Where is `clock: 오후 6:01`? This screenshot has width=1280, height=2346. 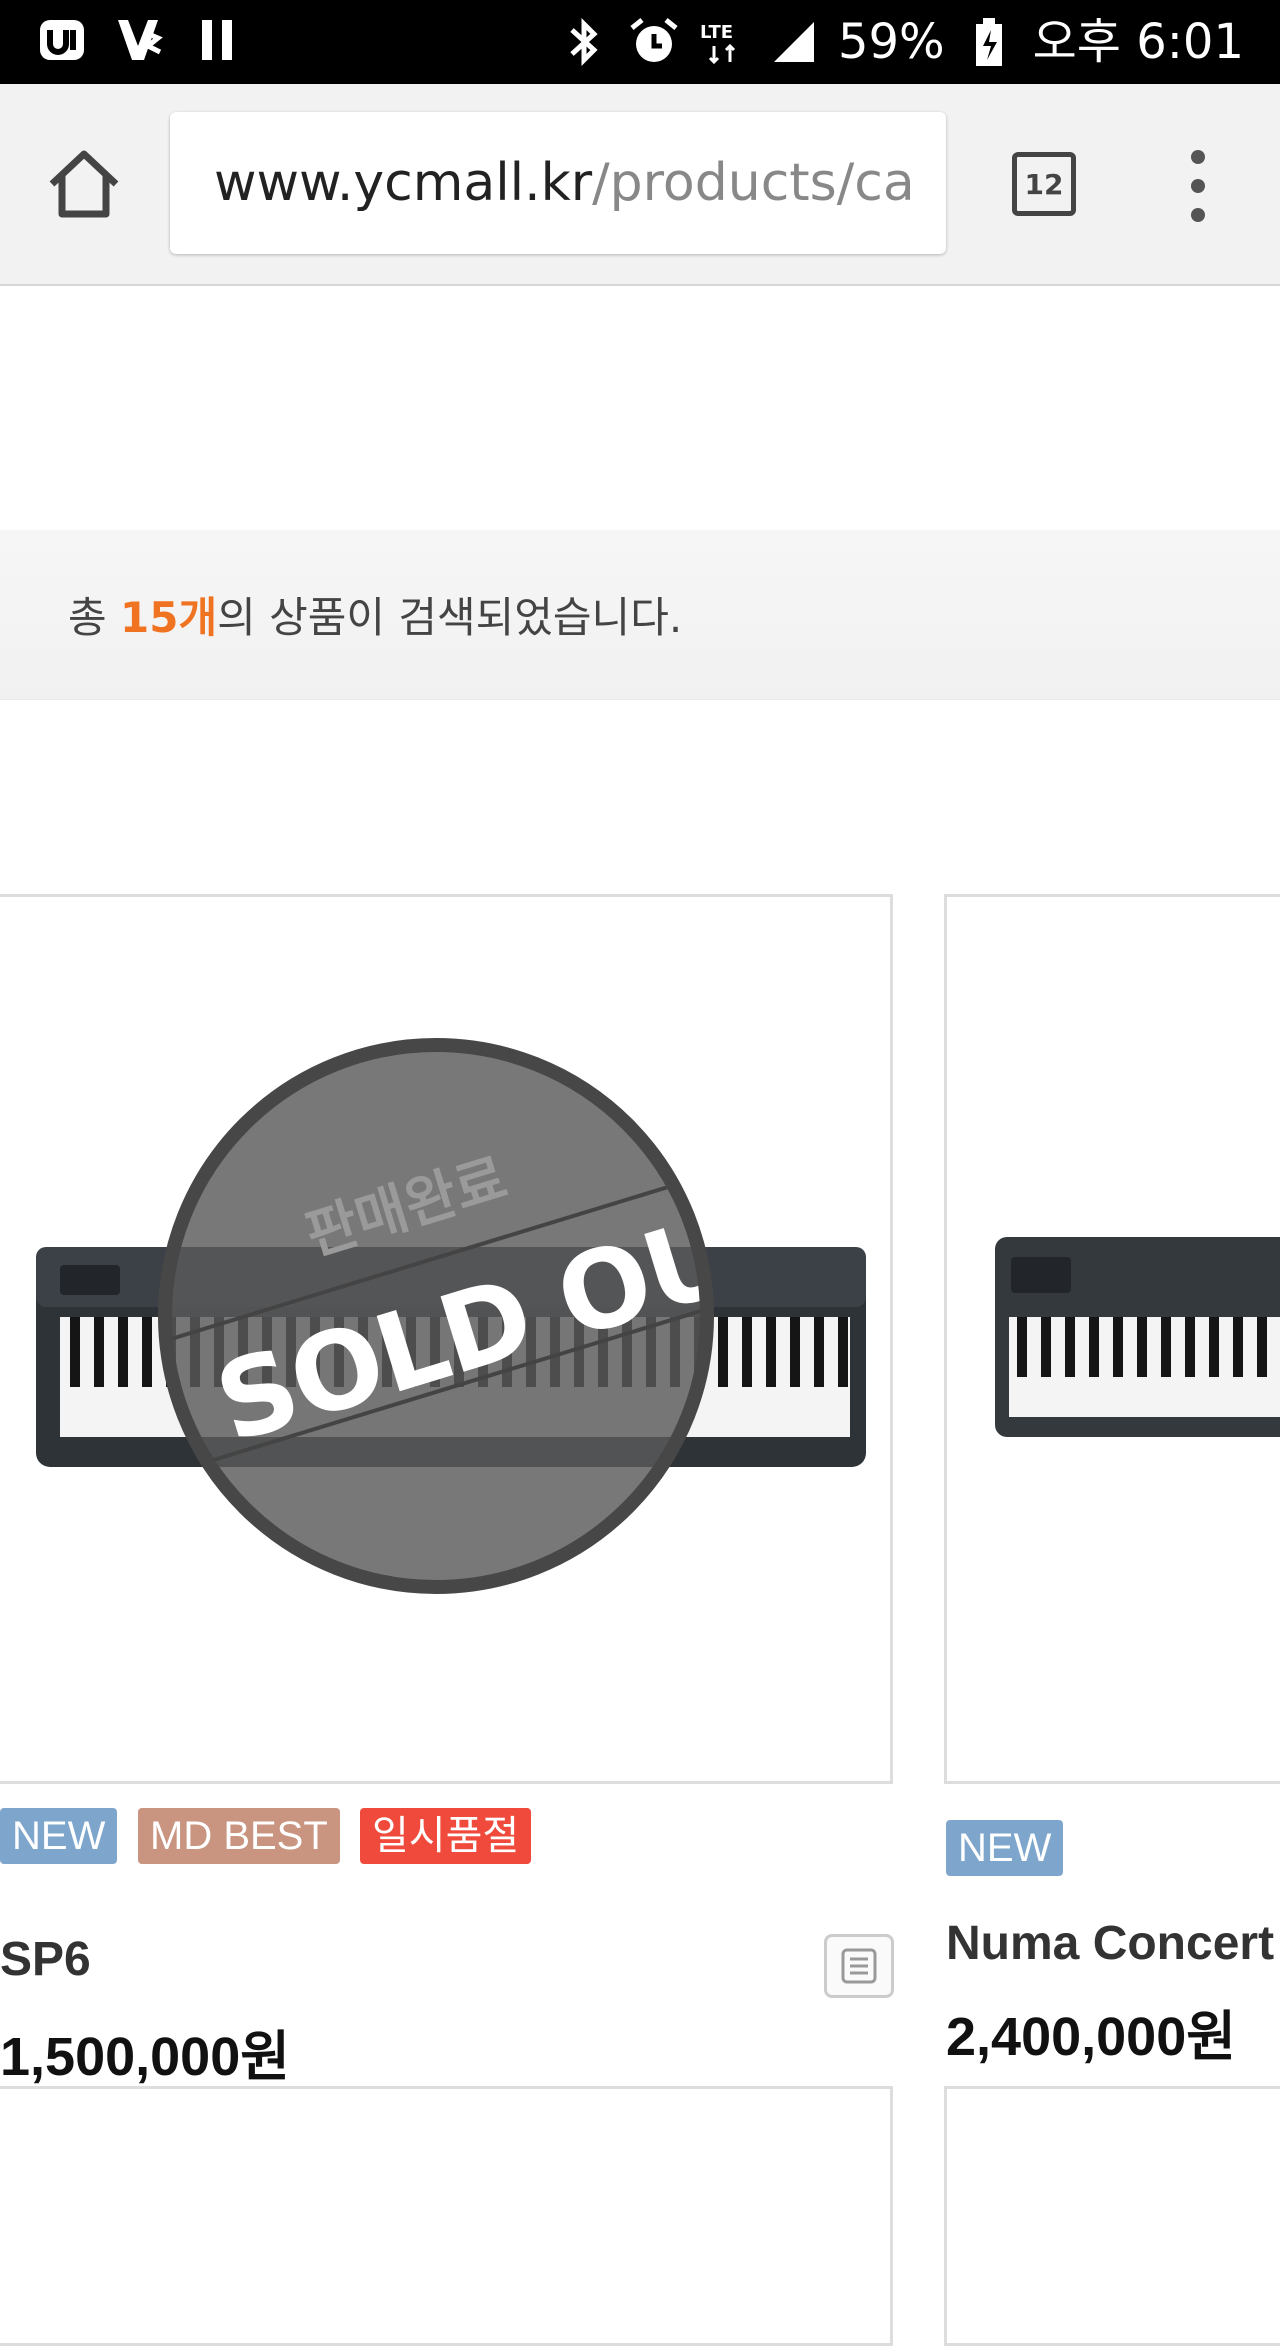 clock: 오후 6:01 is located at coordinates (1138, 42).